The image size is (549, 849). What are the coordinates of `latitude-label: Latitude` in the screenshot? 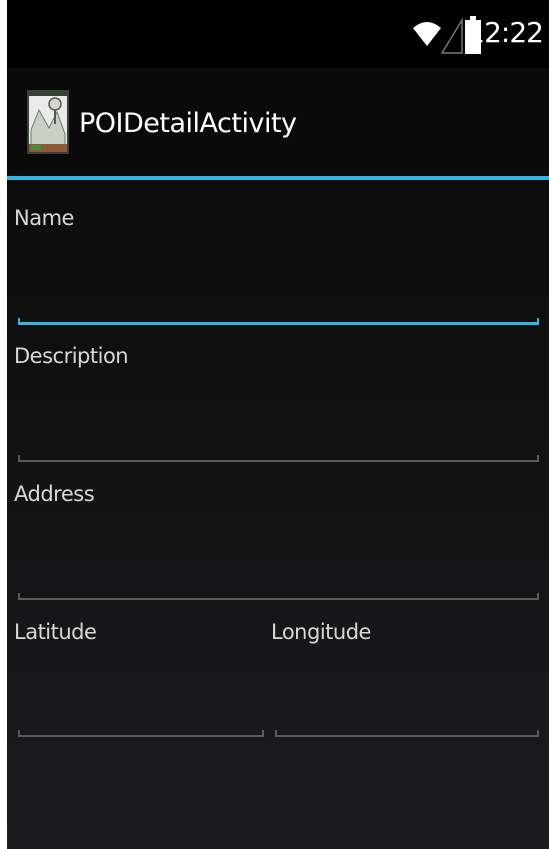 It's located at (55, 632).